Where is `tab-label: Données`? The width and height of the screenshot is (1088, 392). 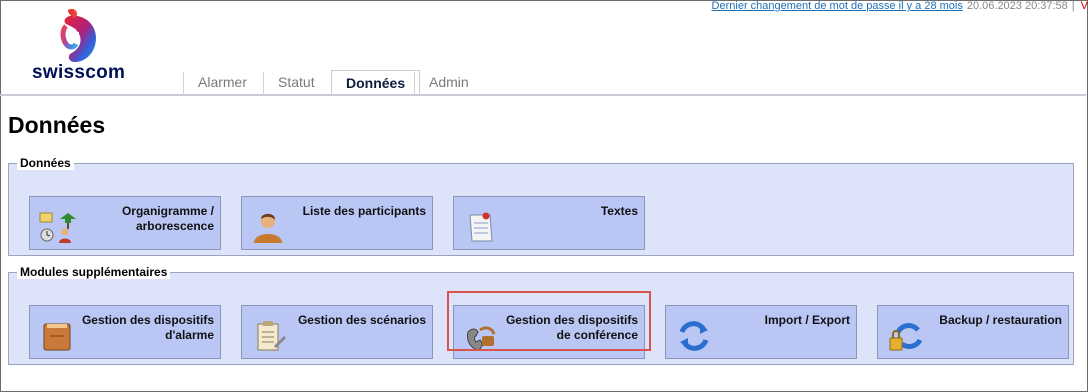 tab-label: Données is located at coordinates (376, 83).